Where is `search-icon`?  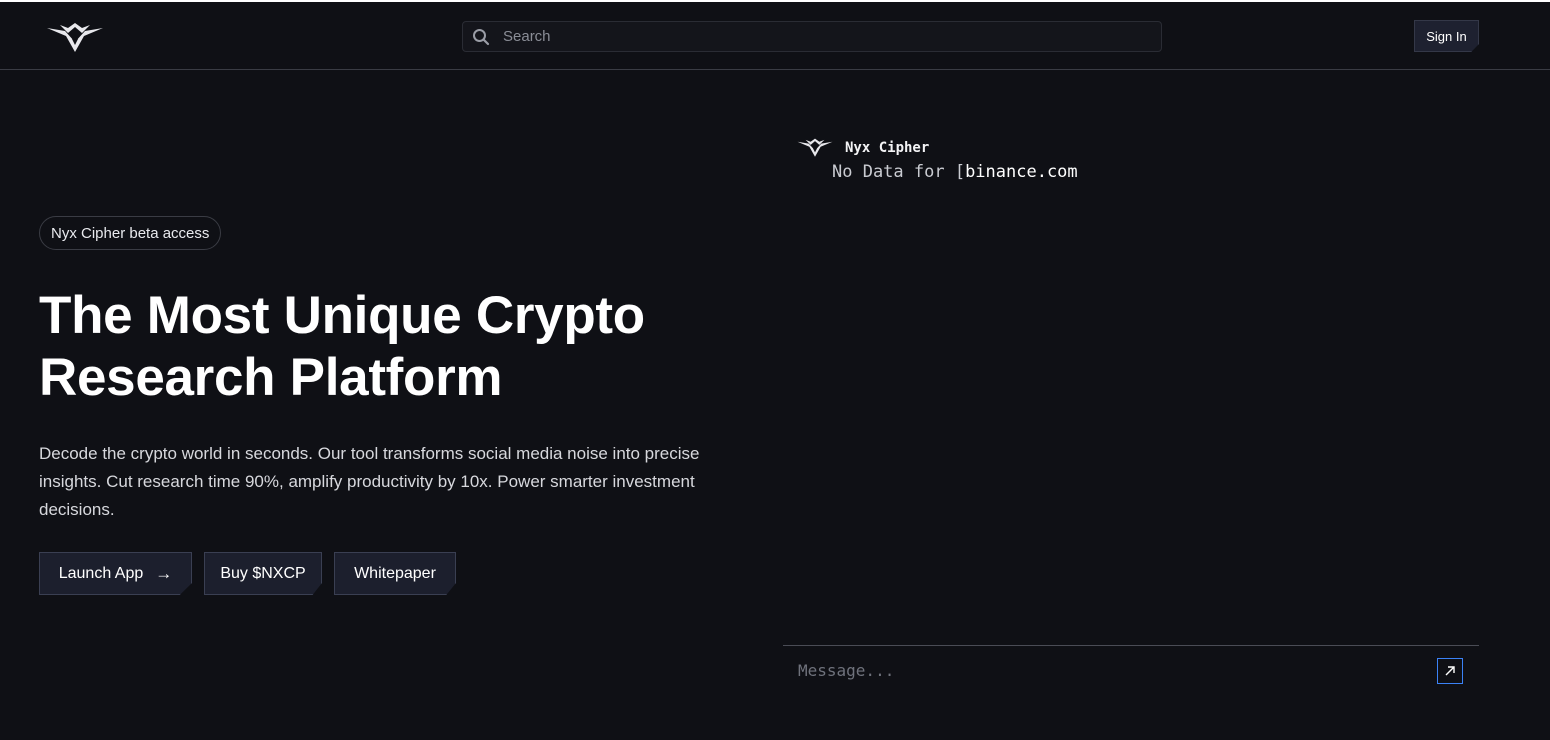 search-icon is located at coordinates (481, 37).